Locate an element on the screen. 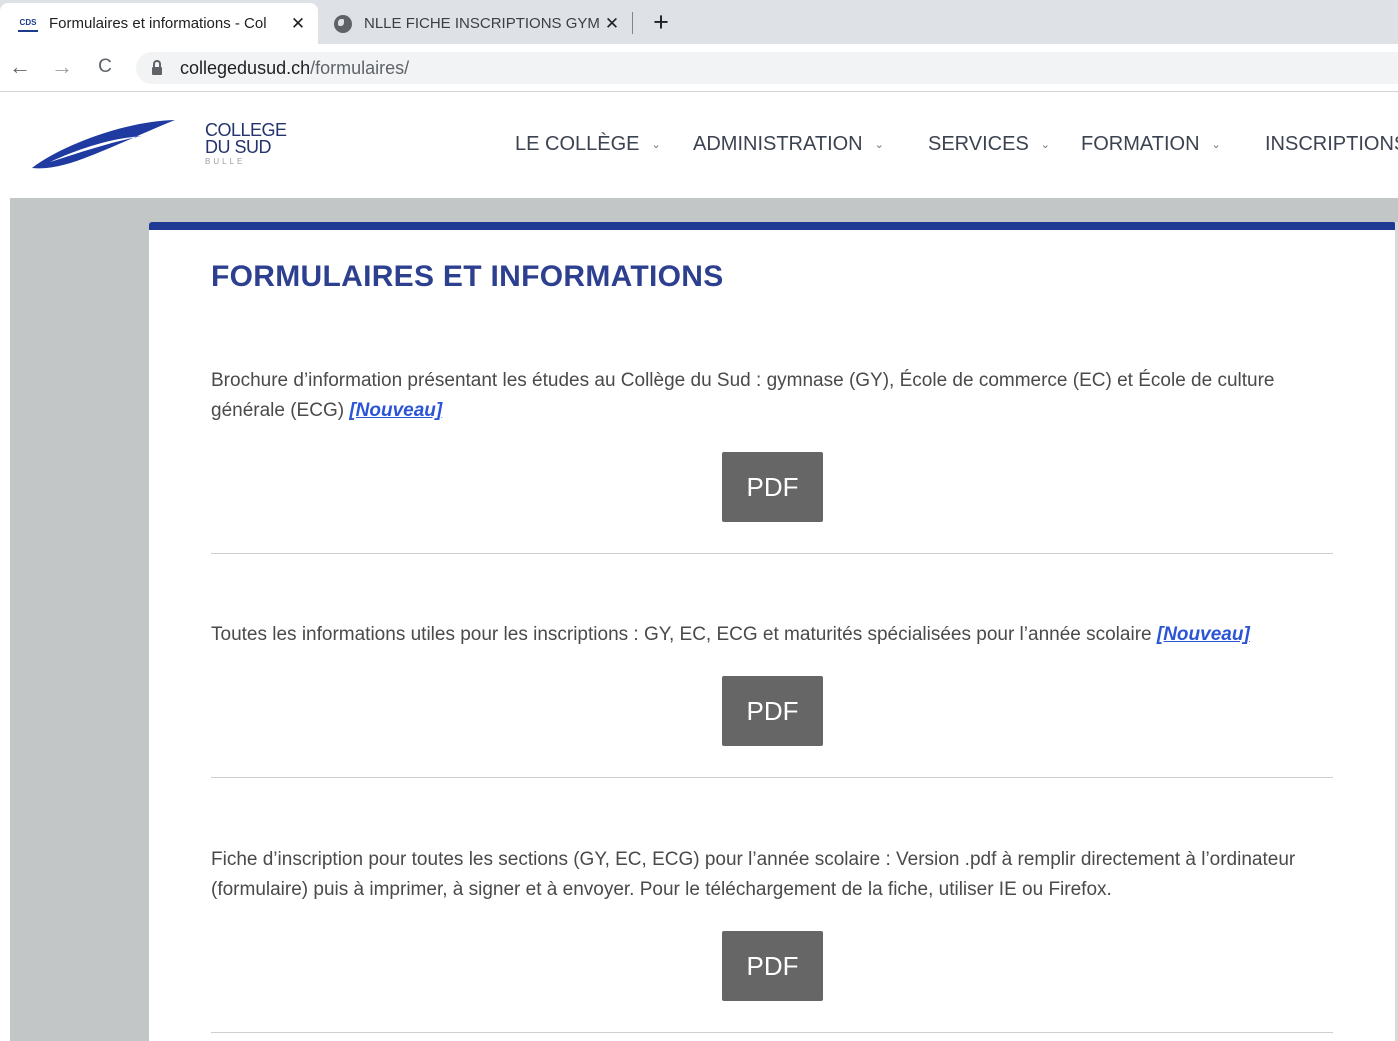 The image size is (1398, 1041). reload-icon: C is located at coordinates (105, 67).